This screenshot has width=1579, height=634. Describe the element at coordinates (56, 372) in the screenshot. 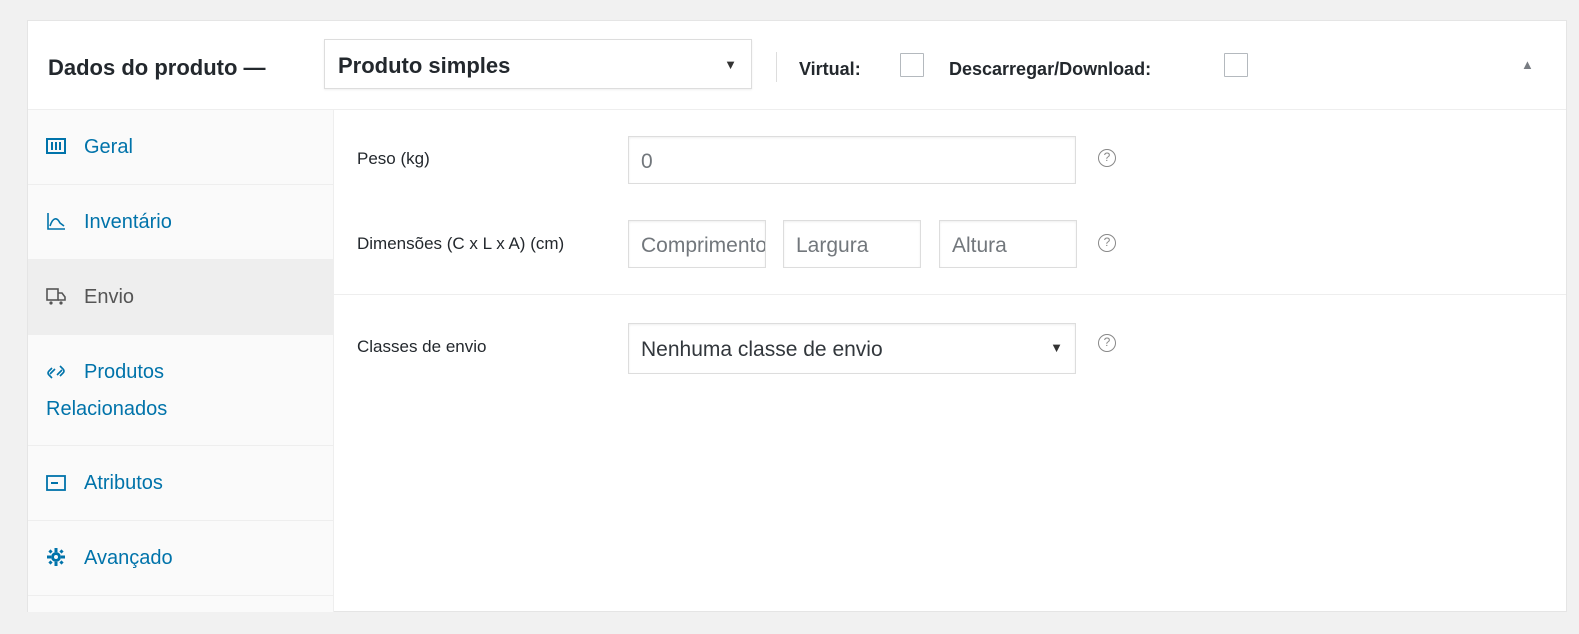

I see `link-icon` at that location.